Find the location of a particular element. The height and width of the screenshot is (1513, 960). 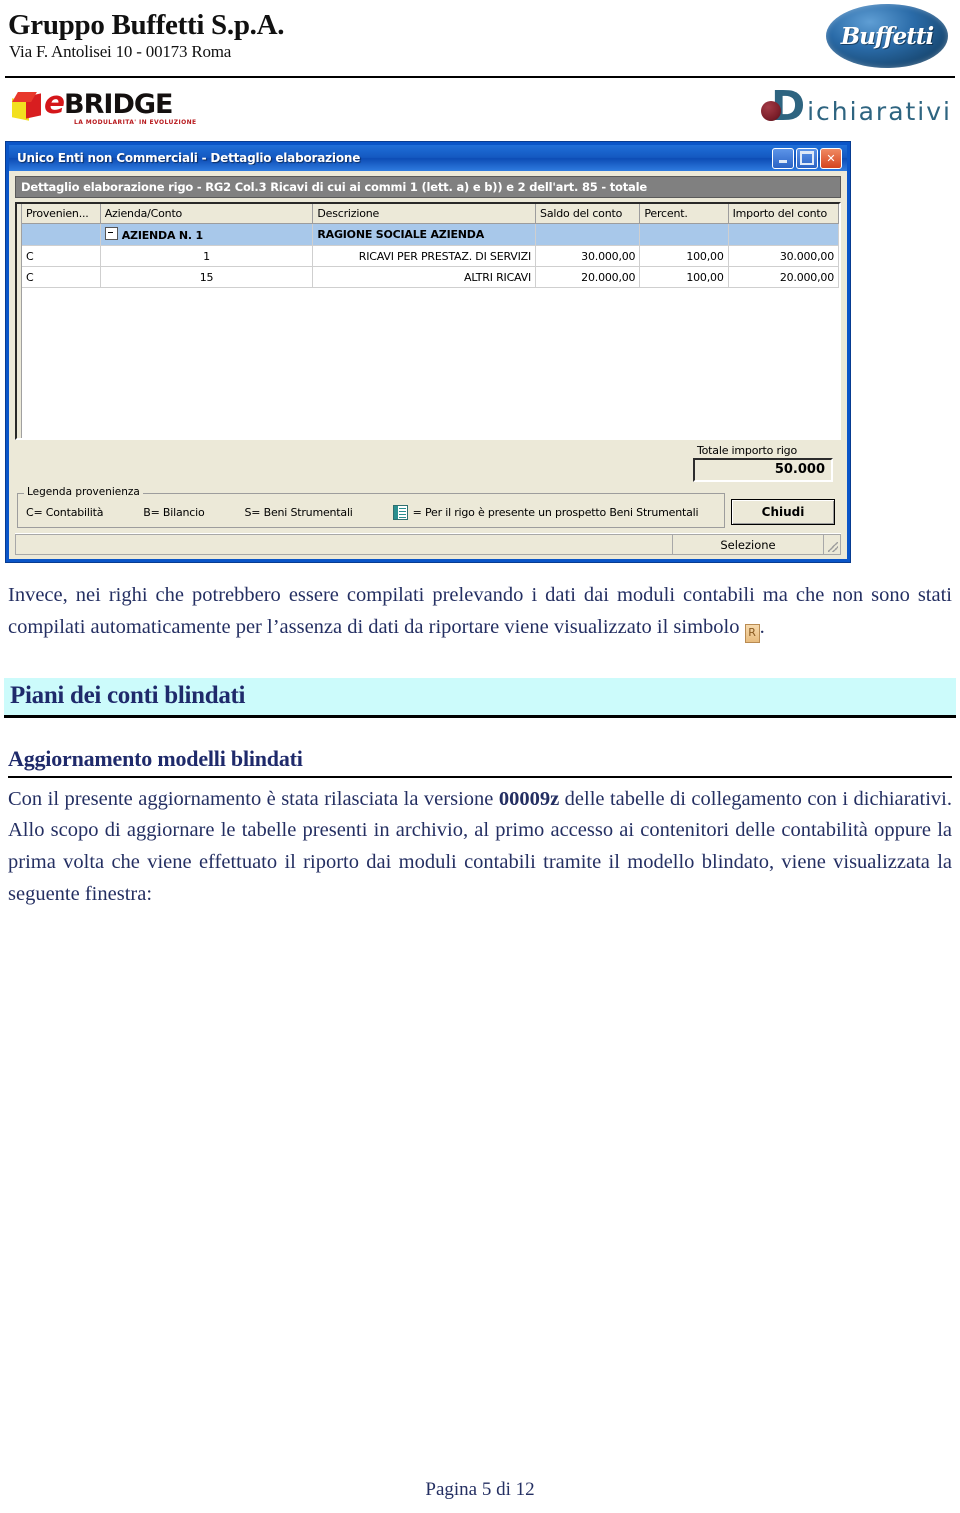

cell-descrizione: RAGIONE SOCIALE AZIENDA is located at coordinates (424, 234).